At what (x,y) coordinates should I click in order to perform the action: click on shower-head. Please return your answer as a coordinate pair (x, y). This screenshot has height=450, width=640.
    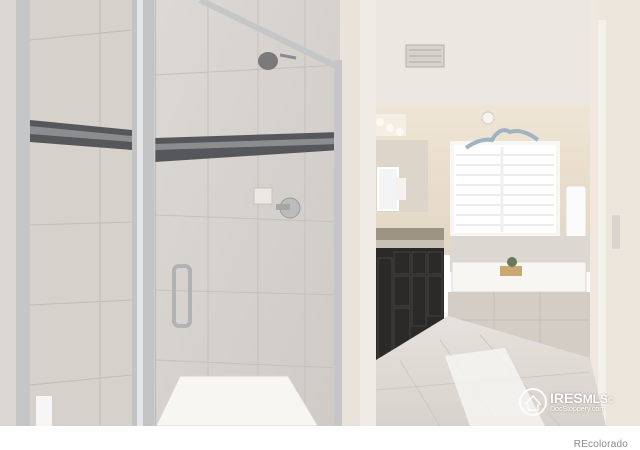
    Looking at the image, I should click on (268, 61).